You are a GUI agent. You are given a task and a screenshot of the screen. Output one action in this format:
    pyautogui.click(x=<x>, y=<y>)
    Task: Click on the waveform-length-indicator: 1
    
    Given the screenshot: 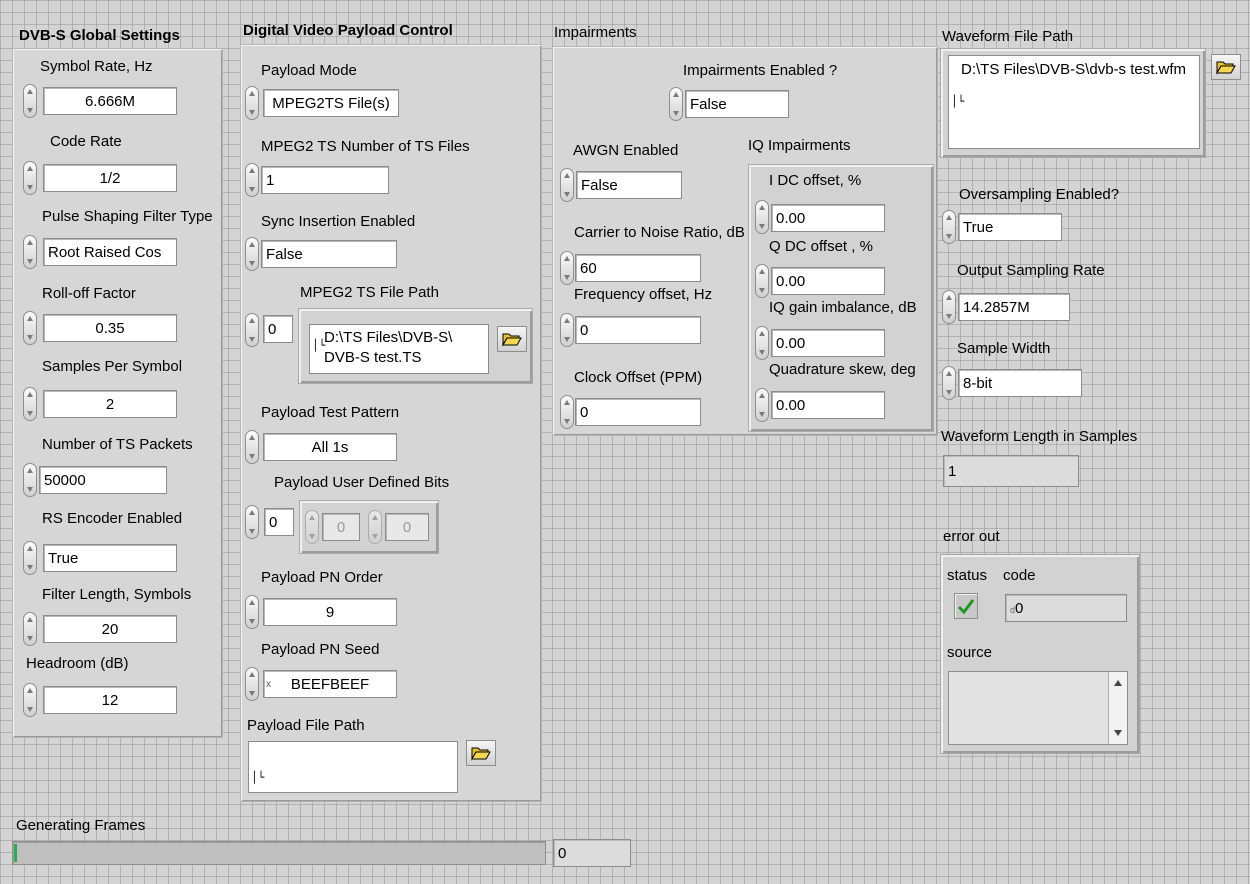 What is the action you would take?
    pyautogui.click(x=1011, y=471)
    